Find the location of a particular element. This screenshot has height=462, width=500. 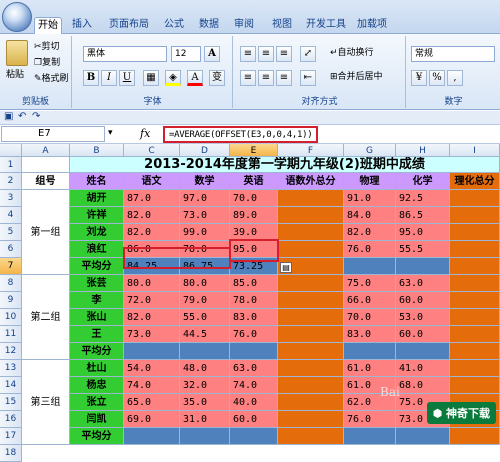

score-chinese: 69.0 is located at coordinates (152, 419).